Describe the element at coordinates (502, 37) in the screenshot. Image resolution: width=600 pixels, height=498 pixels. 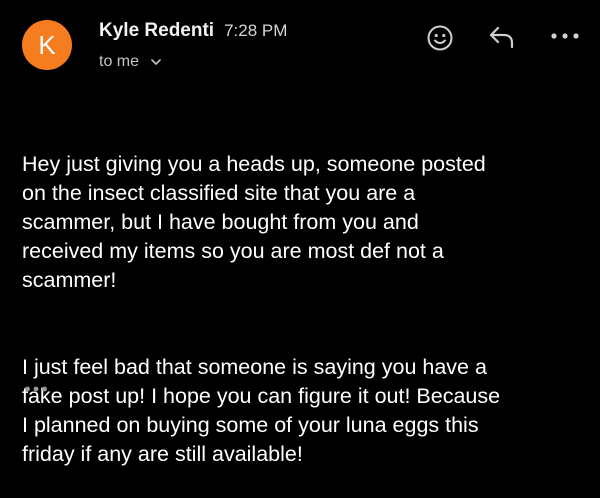
I see `reply-arrow-icon` at that location.